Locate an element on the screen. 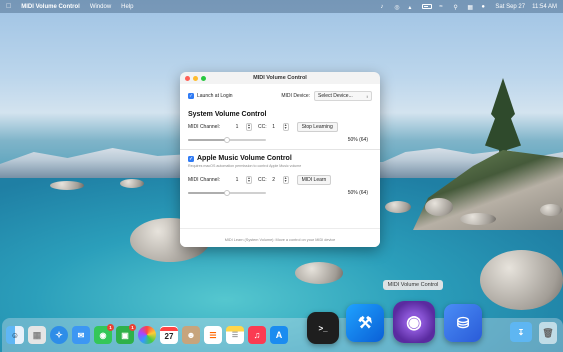 The height and width of the screenshot is (352, 563). launchpad-icon: ▦ is located at coordinates (37, 335).